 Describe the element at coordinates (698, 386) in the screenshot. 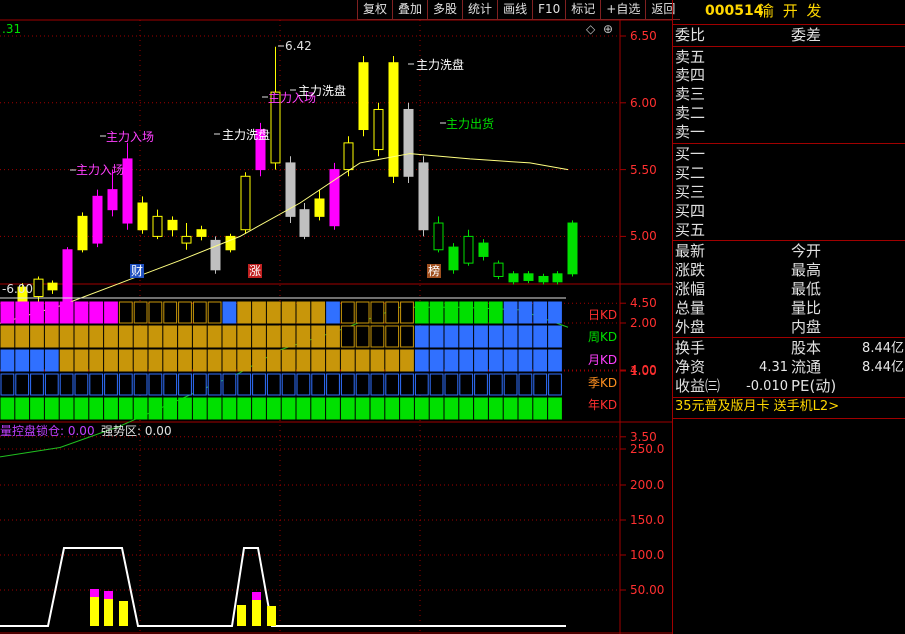

I see `earnings-label: 收益㈢` at that location.